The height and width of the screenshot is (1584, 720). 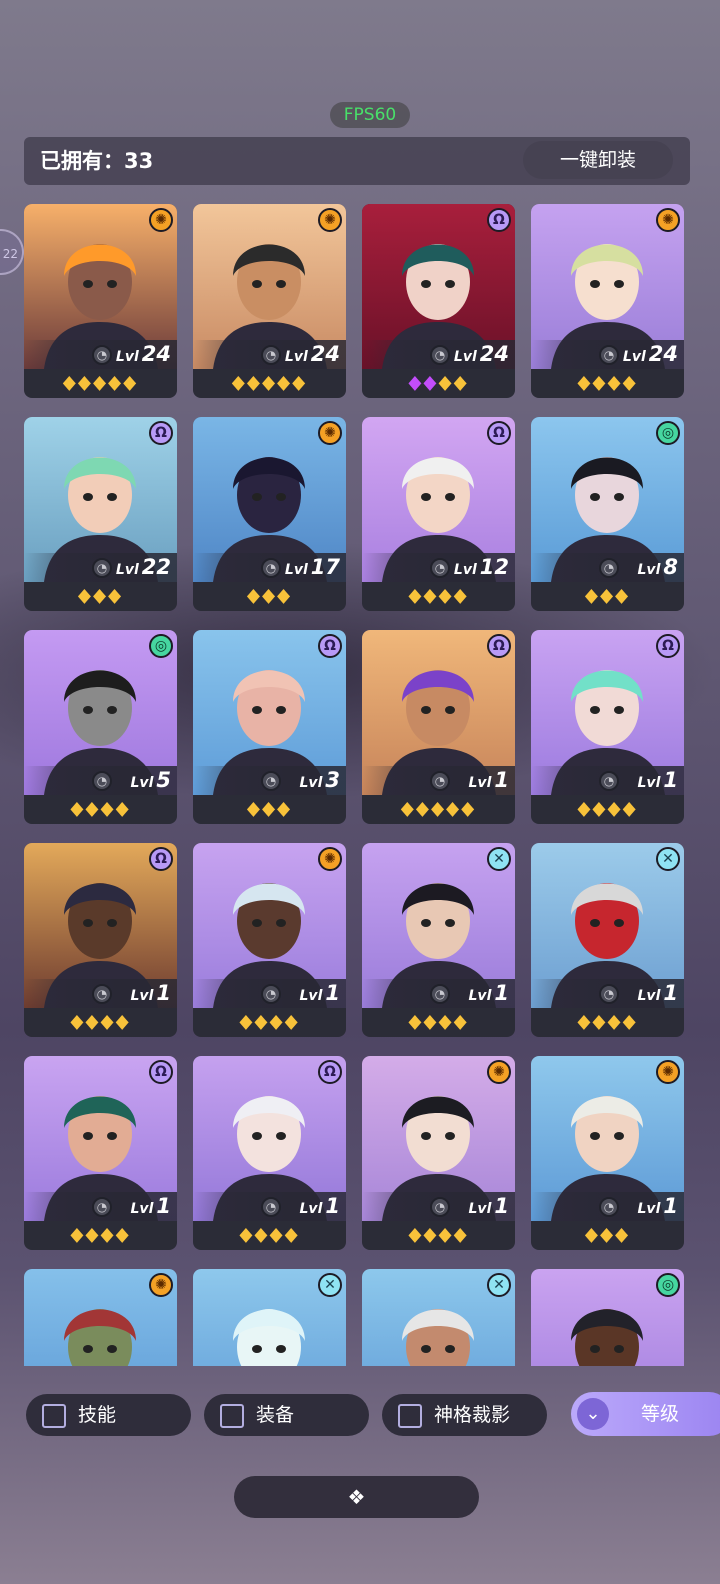 What do you see at coordinates (357, 161) in the screenshot?
I see `collection-header: 已拥有：33 一键卸装` at bounding box center [357, 161].